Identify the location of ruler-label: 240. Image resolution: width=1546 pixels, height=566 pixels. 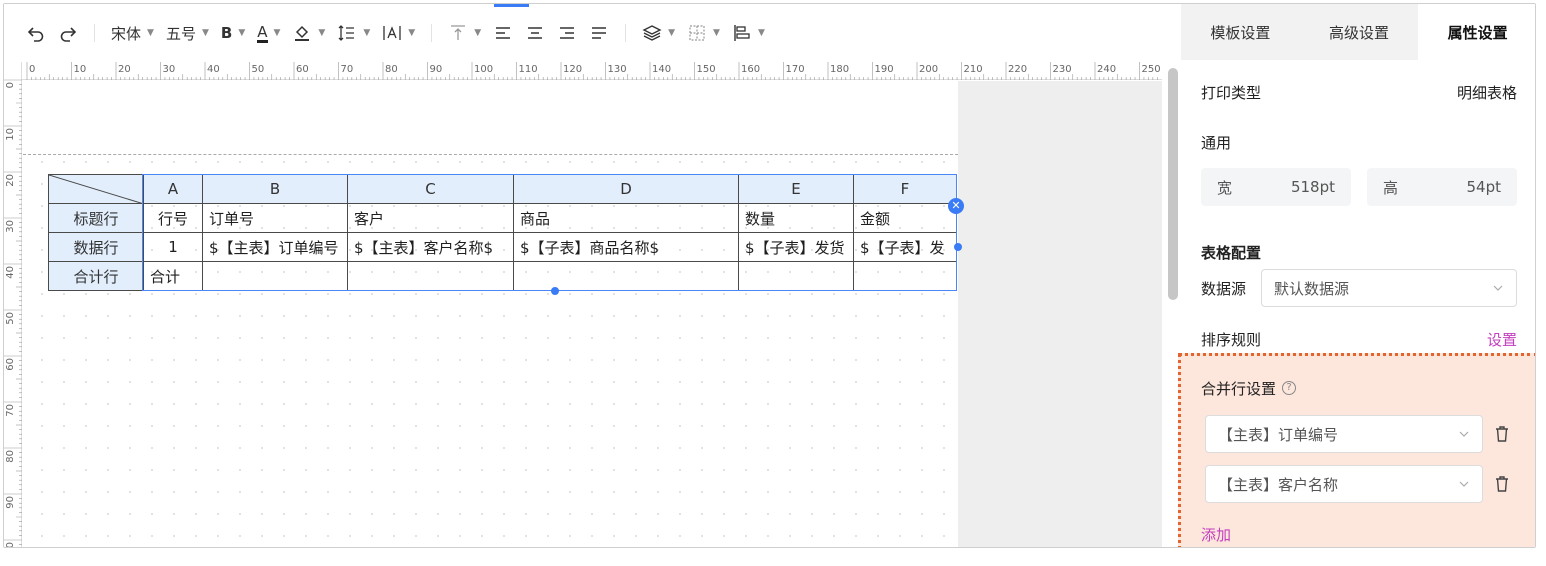
(1106, 69).